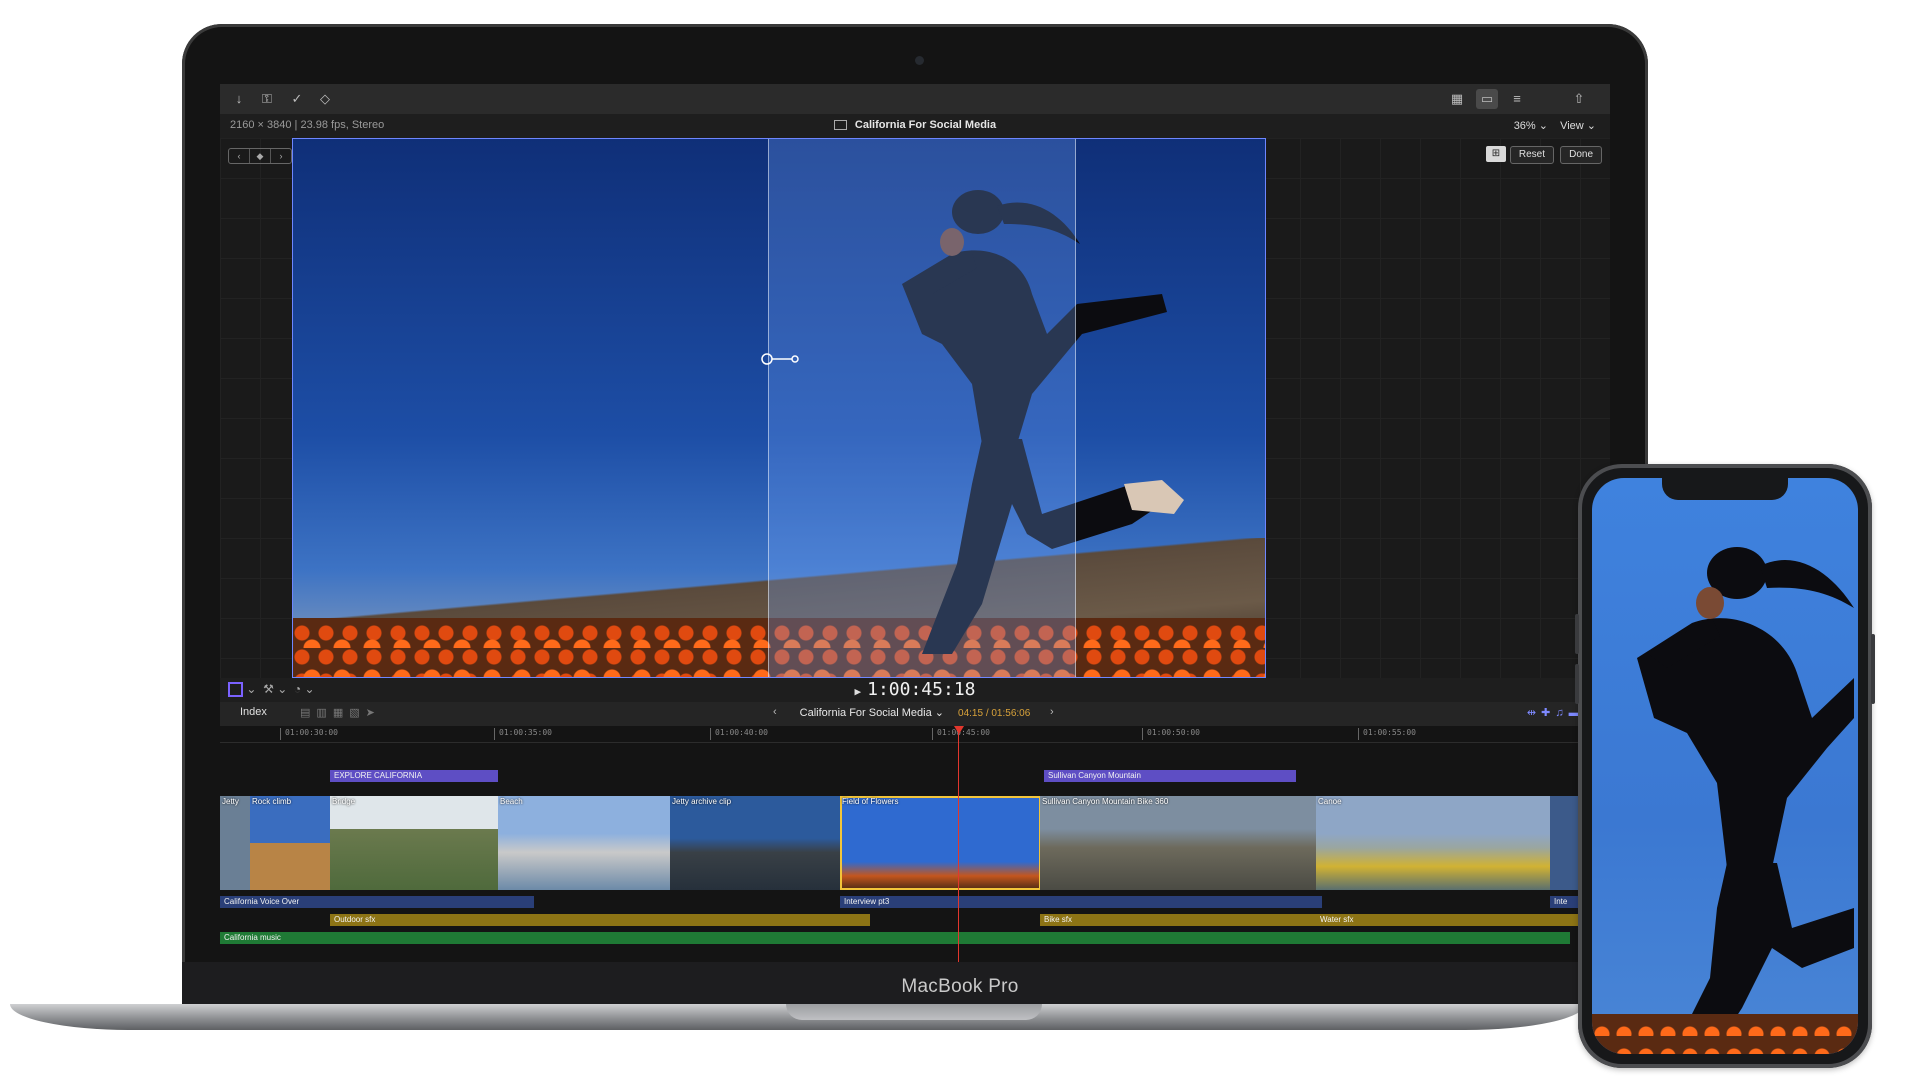 The height and width of the screenshot is (1080, 1920). Describe the element at coordinates (840, 125) in the screenshot. I see `film-icon` at that location.